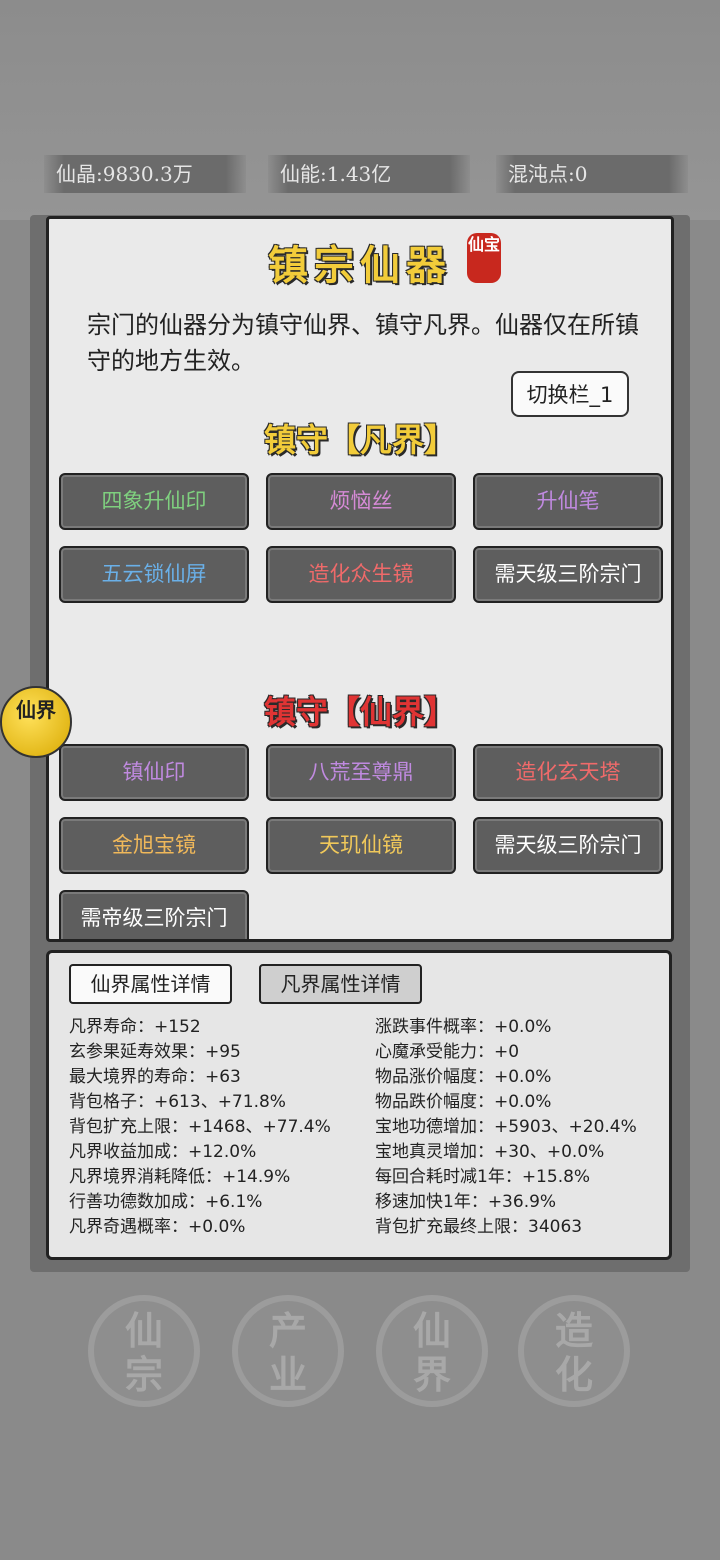  I want to click on attribute-row: 凡界寿命：+152, so click(135, 1027).